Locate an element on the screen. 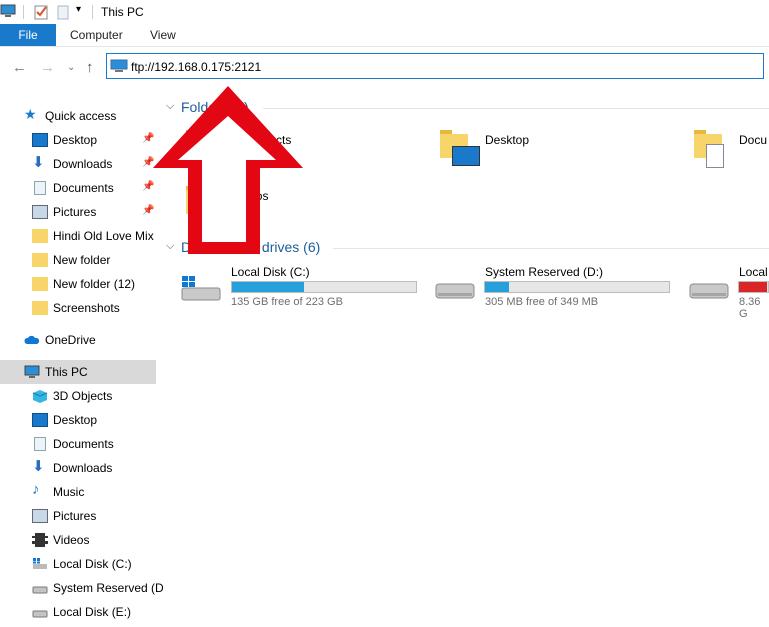  address-bar: ftp://192.168.0.175:2121 is located at coordinates (435, 66).